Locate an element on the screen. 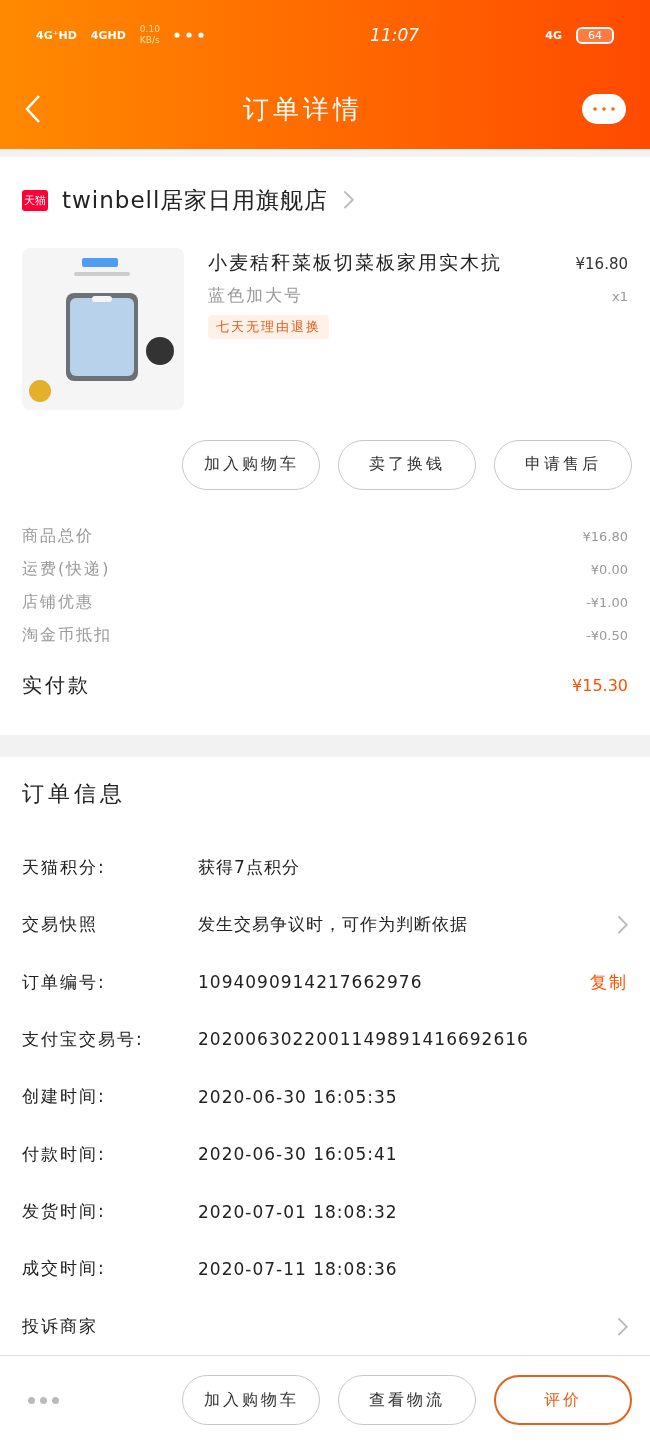 Image resolution: width=650 pixels, height=1444 pixels. total-value: ¥15.30 is located at coordinates (600, 685).